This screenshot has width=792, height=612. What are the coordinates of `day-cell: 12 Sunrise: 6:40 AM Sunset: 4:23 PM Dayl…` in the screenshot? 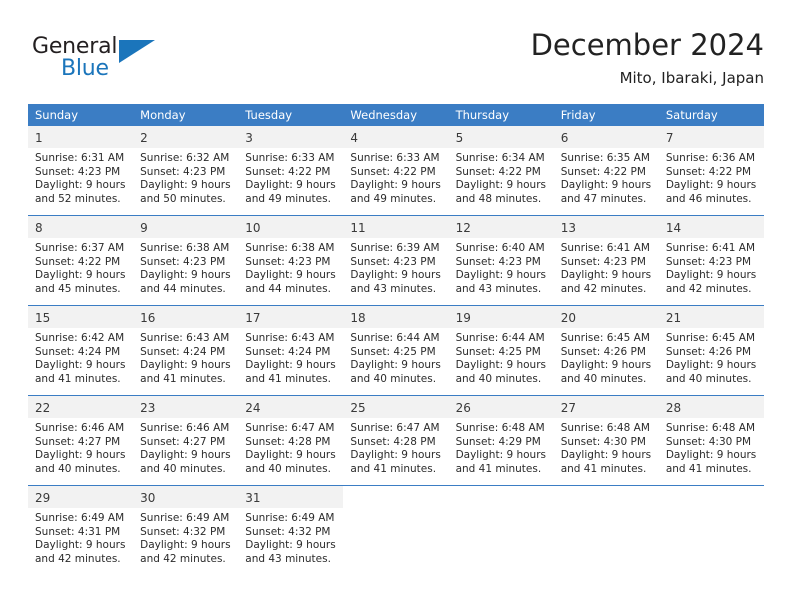 It's located at (501, 260).